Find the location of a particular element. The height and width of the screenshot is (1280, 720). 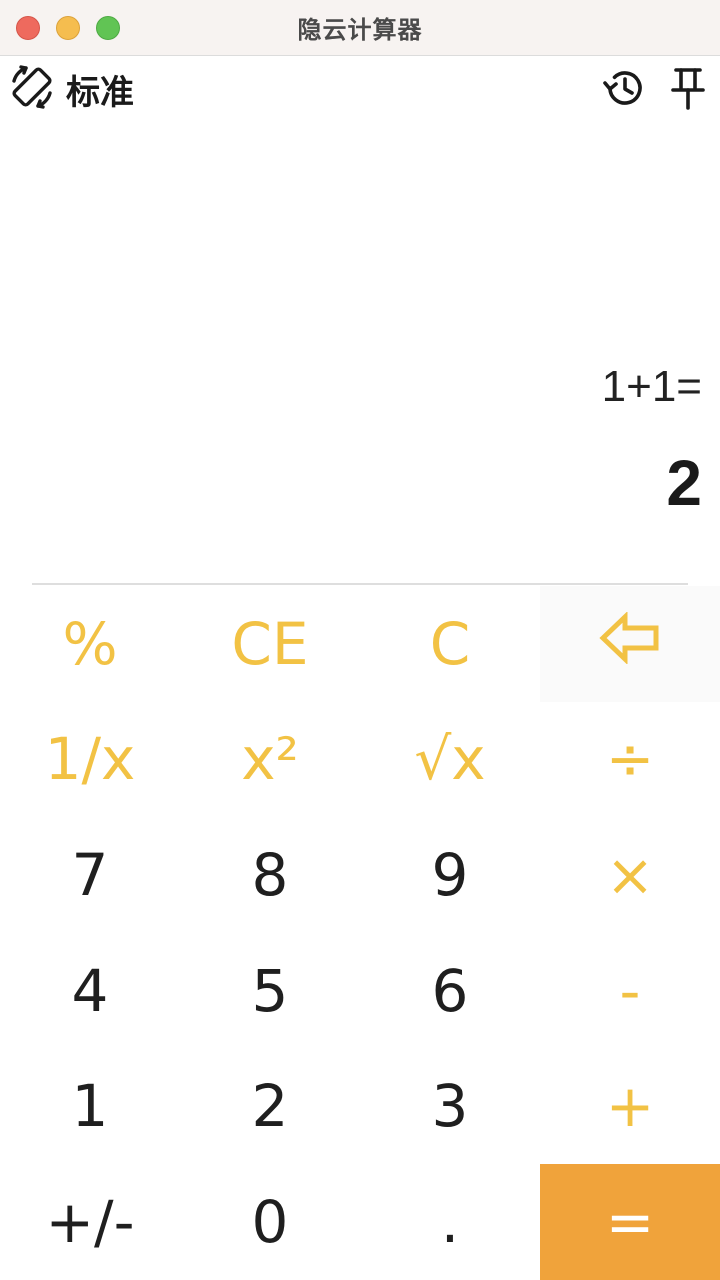

backspace-arrow-icon is located at coordinates (630, 644).